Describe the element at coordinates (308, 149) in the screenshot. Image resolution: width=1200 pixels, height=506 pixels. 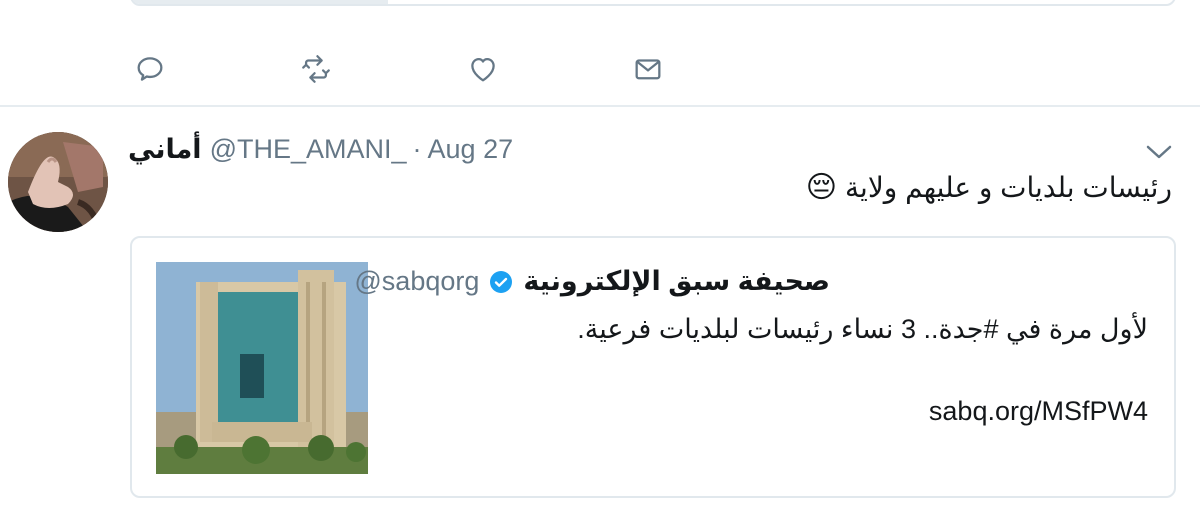
I see `user-handle: @THE_AMANI_` at that location.